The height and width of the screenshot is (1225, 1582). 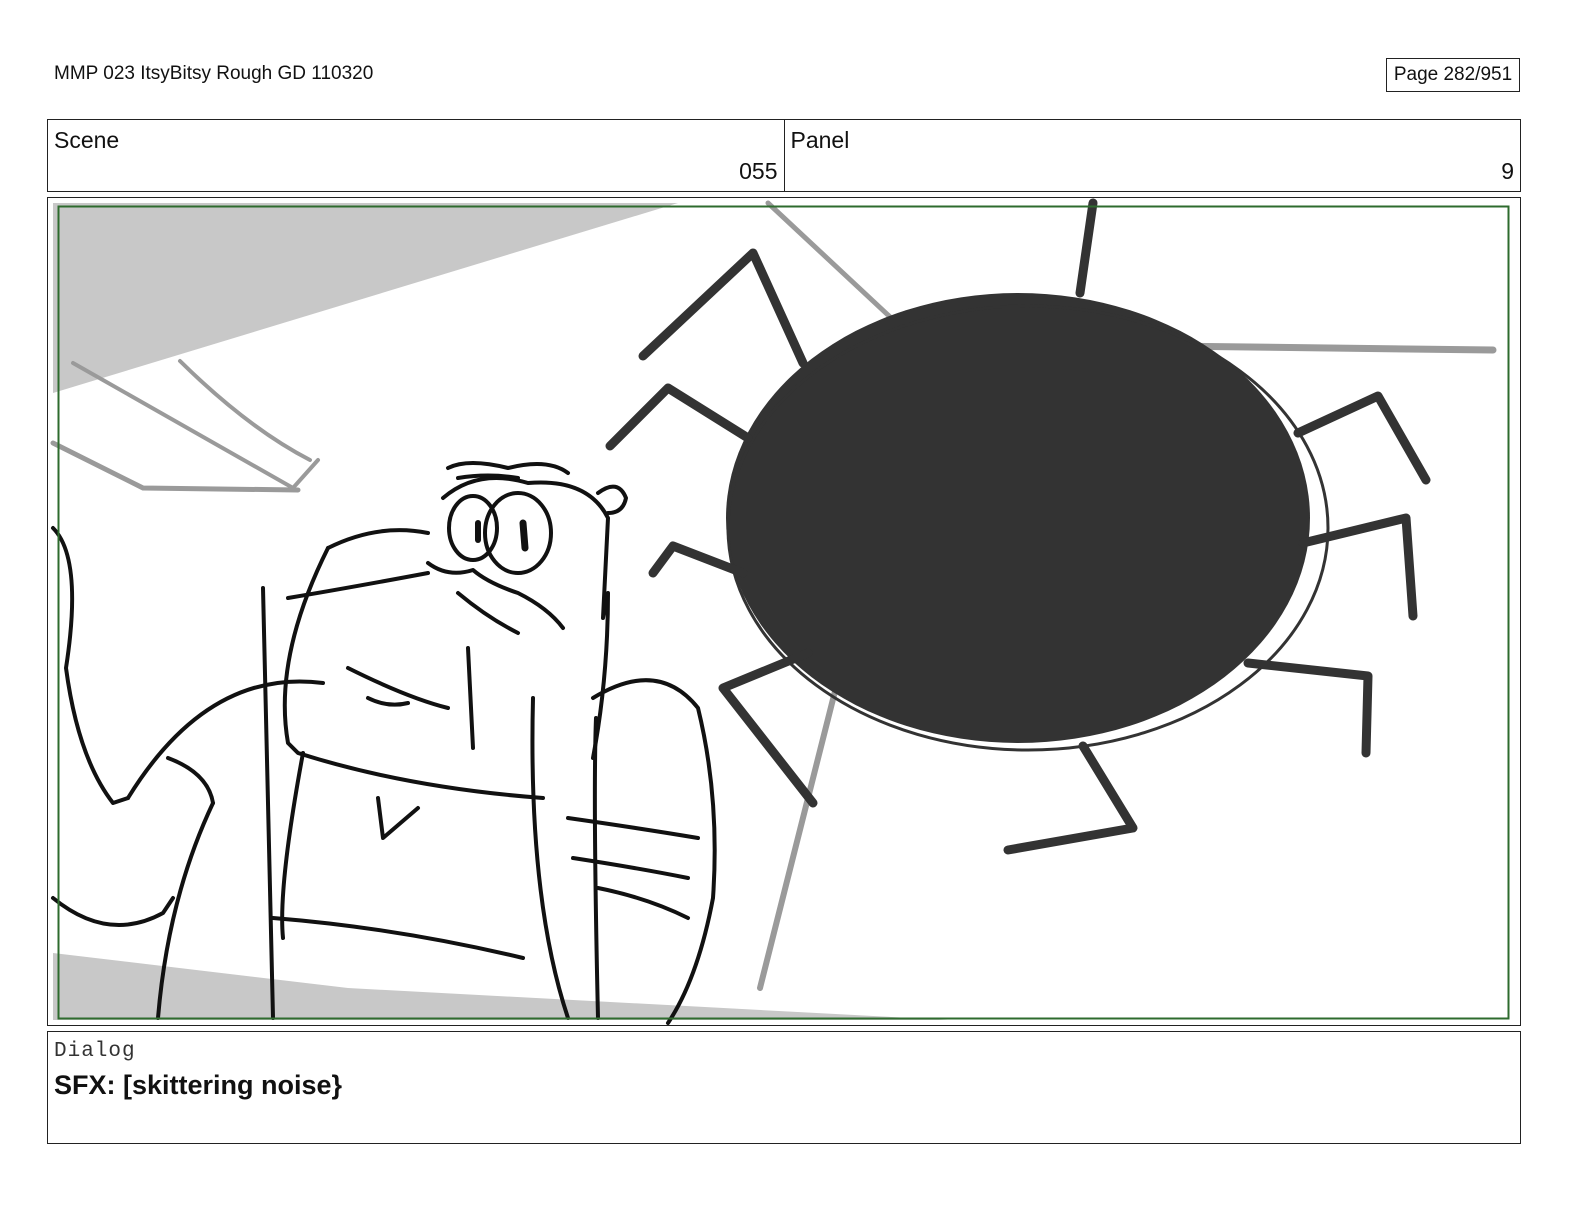 What do you see at coordinates (416, 155) in the screenshot?
I see `scene-cell: Scene 055` at bounding box center [416, 155].